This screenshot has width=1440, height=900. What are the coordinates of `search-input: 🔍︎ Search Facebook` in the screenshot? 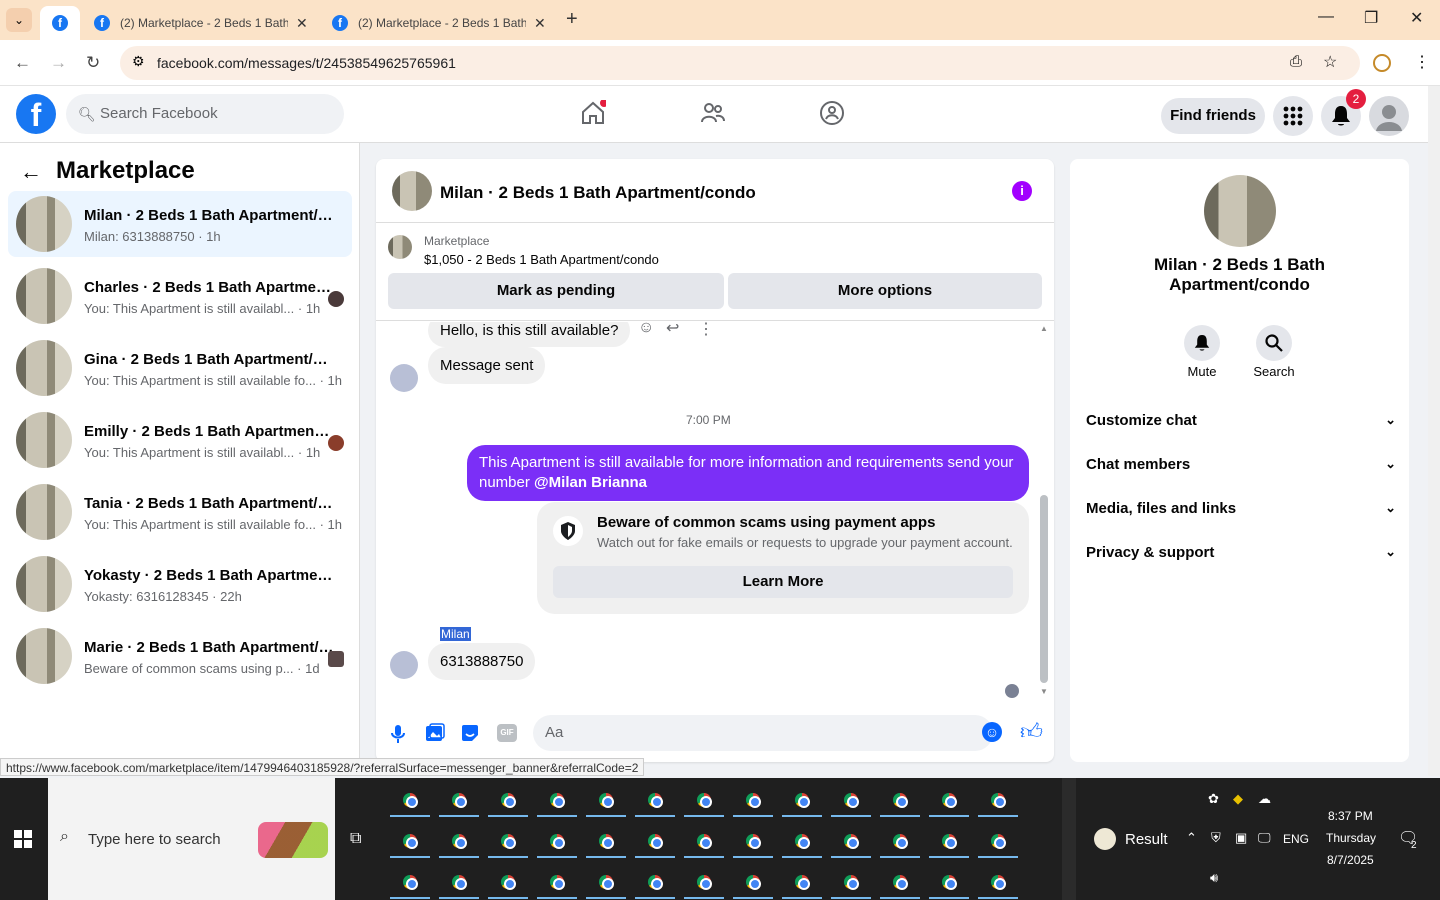 It's located at (205, 114).